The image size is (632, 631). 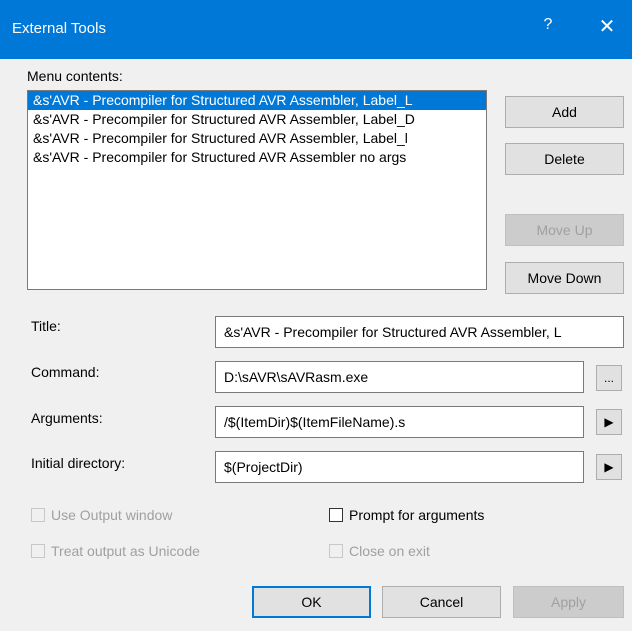 I want to click on help-icon: ?, so click(x=548, y=25).